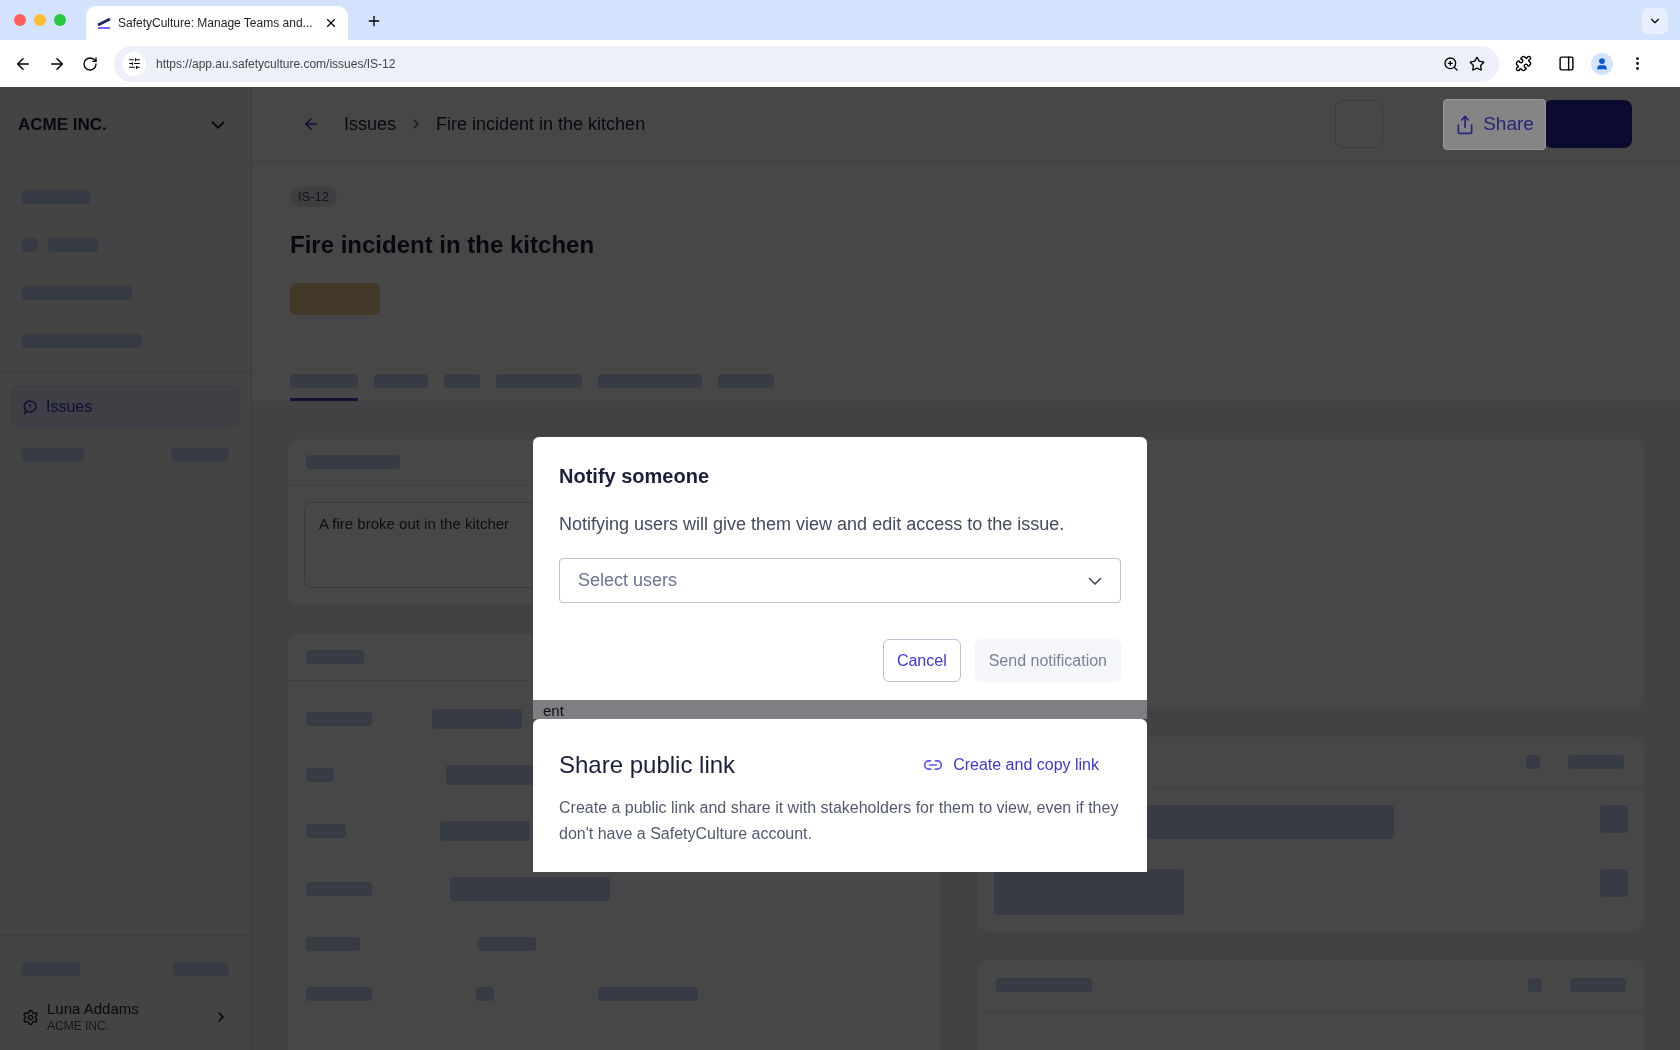  I want to click on detail-value: ent, so click(553, 710).